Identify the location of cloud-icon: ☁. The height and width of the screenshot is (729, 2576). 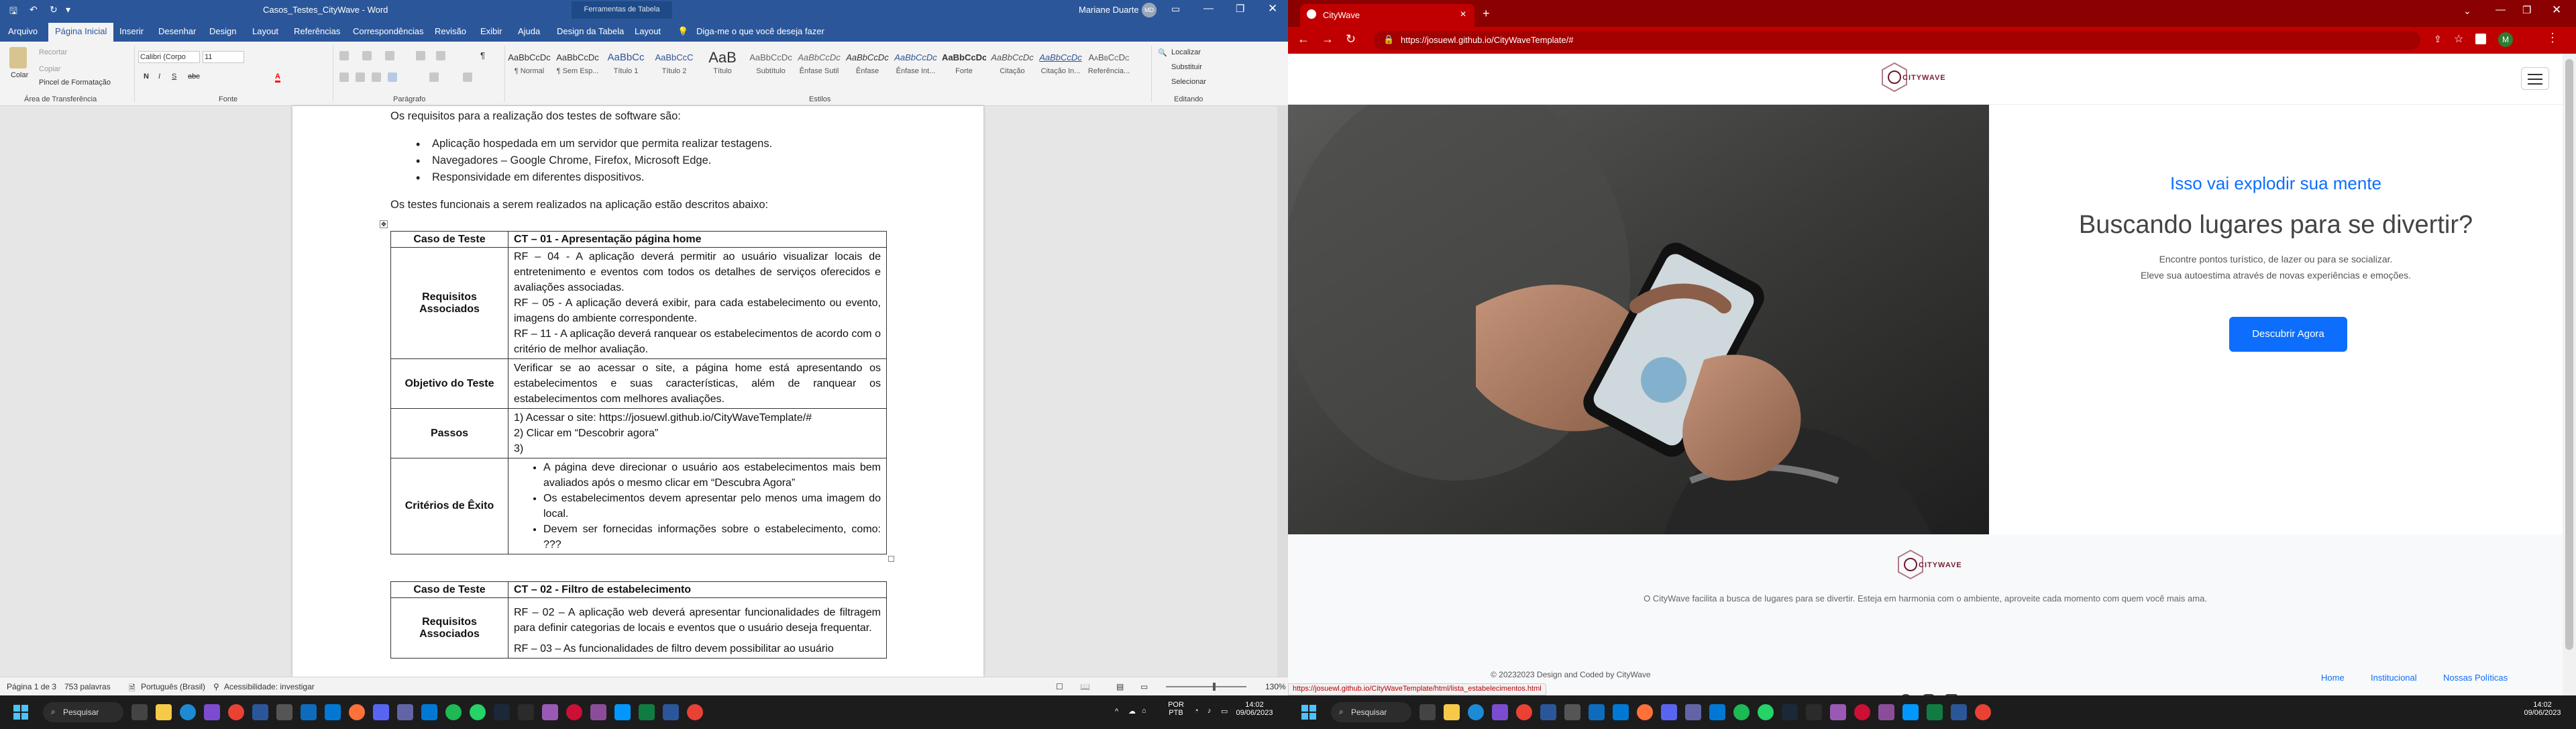
(1132, 711).